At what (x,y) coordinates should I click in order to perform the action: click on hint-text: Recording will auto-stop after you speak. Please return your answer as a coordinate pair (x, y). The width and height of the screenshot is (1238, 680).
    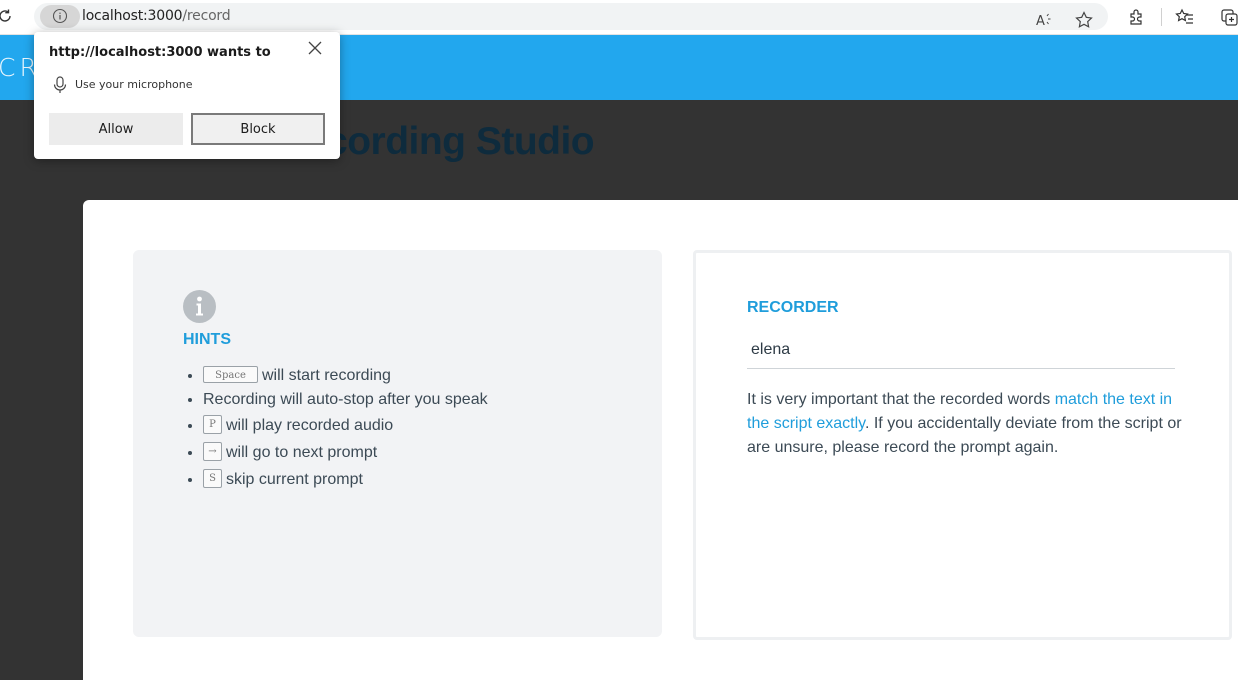
    Looking at the image, I should click on (345, 399).